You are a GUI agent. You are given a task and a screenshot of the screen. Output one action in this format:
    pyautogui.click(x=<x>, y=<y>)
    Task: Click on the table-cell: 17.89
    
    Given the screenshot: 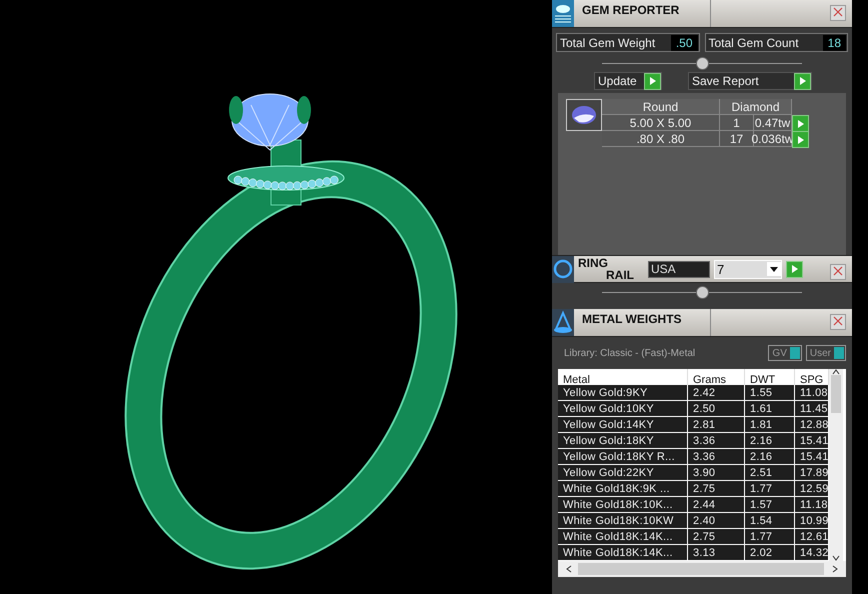 What is the action you would take?
    pyautogui.click(x=812, y=473)
    